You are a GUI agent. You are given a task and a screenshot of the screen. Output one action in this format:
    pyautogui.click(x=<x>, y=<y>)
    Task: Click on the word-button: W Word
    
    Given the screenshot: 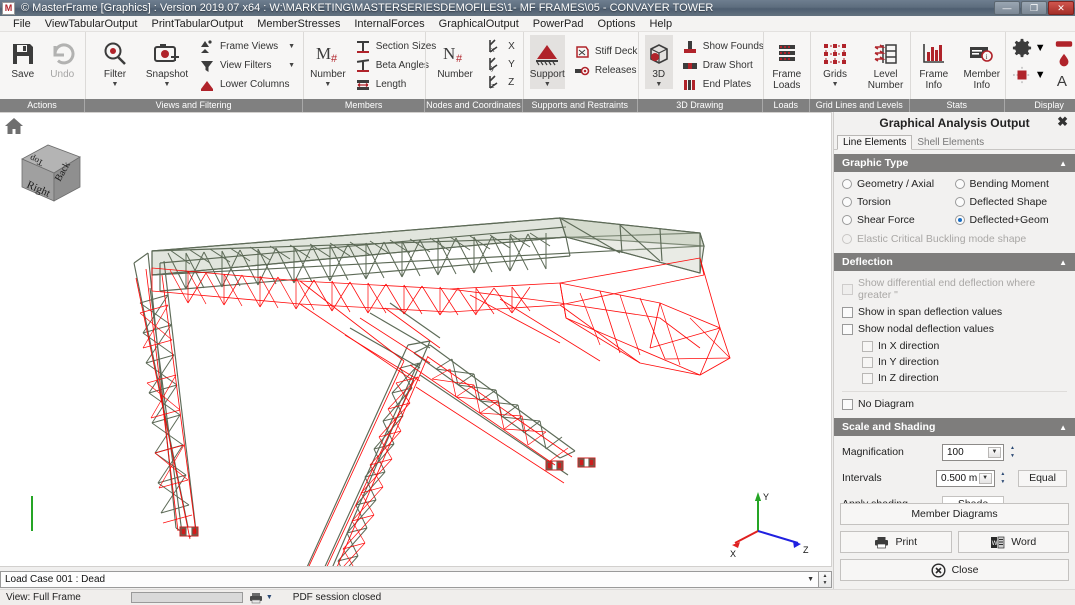 What is the action you would take?
    pyautogui.click(x=1013, y=542)
    